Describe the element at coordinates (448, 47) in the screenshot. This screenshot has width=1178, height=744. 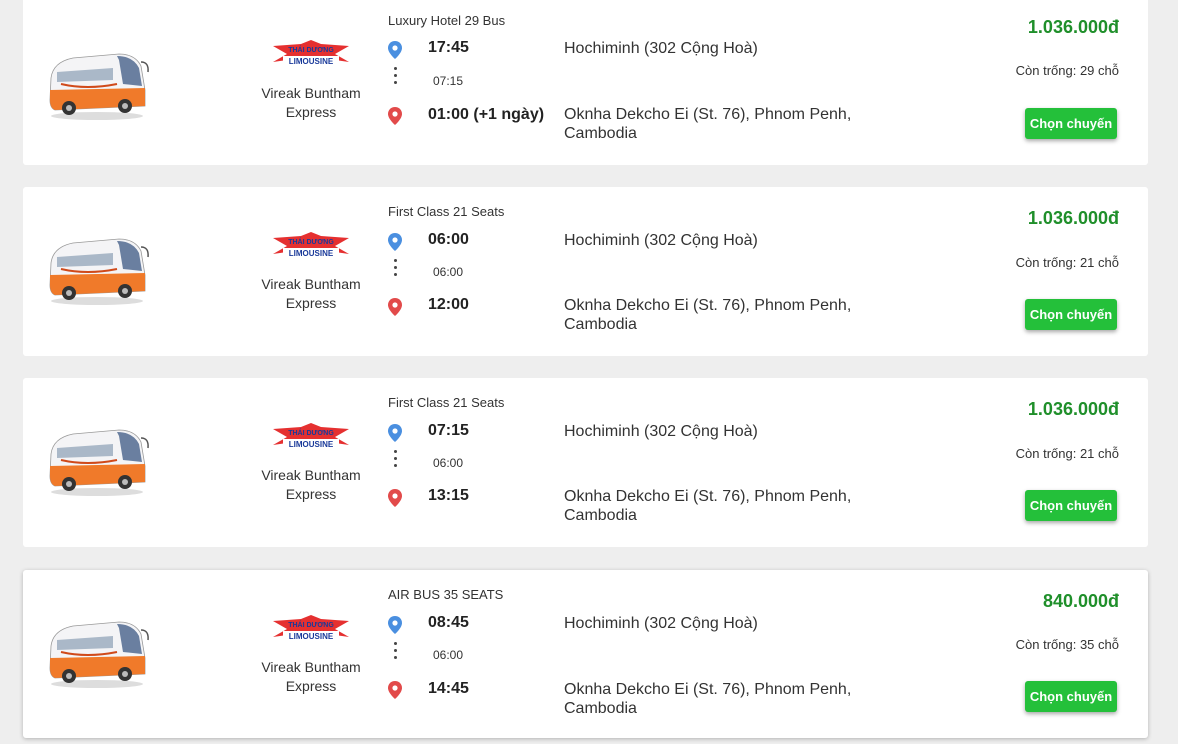
I see `departure-time: 17:45` at that location.